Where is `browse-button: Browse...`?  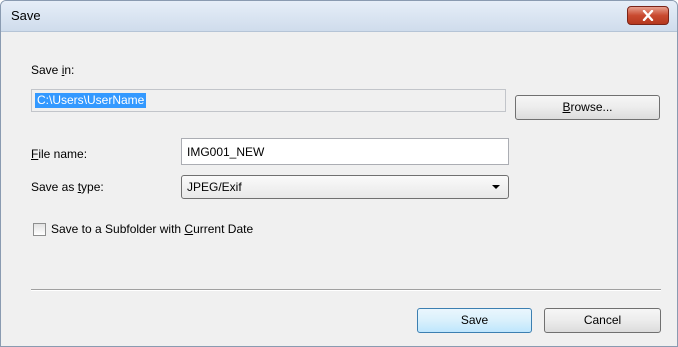 browse-button: Browse... is located at coordinates (587, 107).